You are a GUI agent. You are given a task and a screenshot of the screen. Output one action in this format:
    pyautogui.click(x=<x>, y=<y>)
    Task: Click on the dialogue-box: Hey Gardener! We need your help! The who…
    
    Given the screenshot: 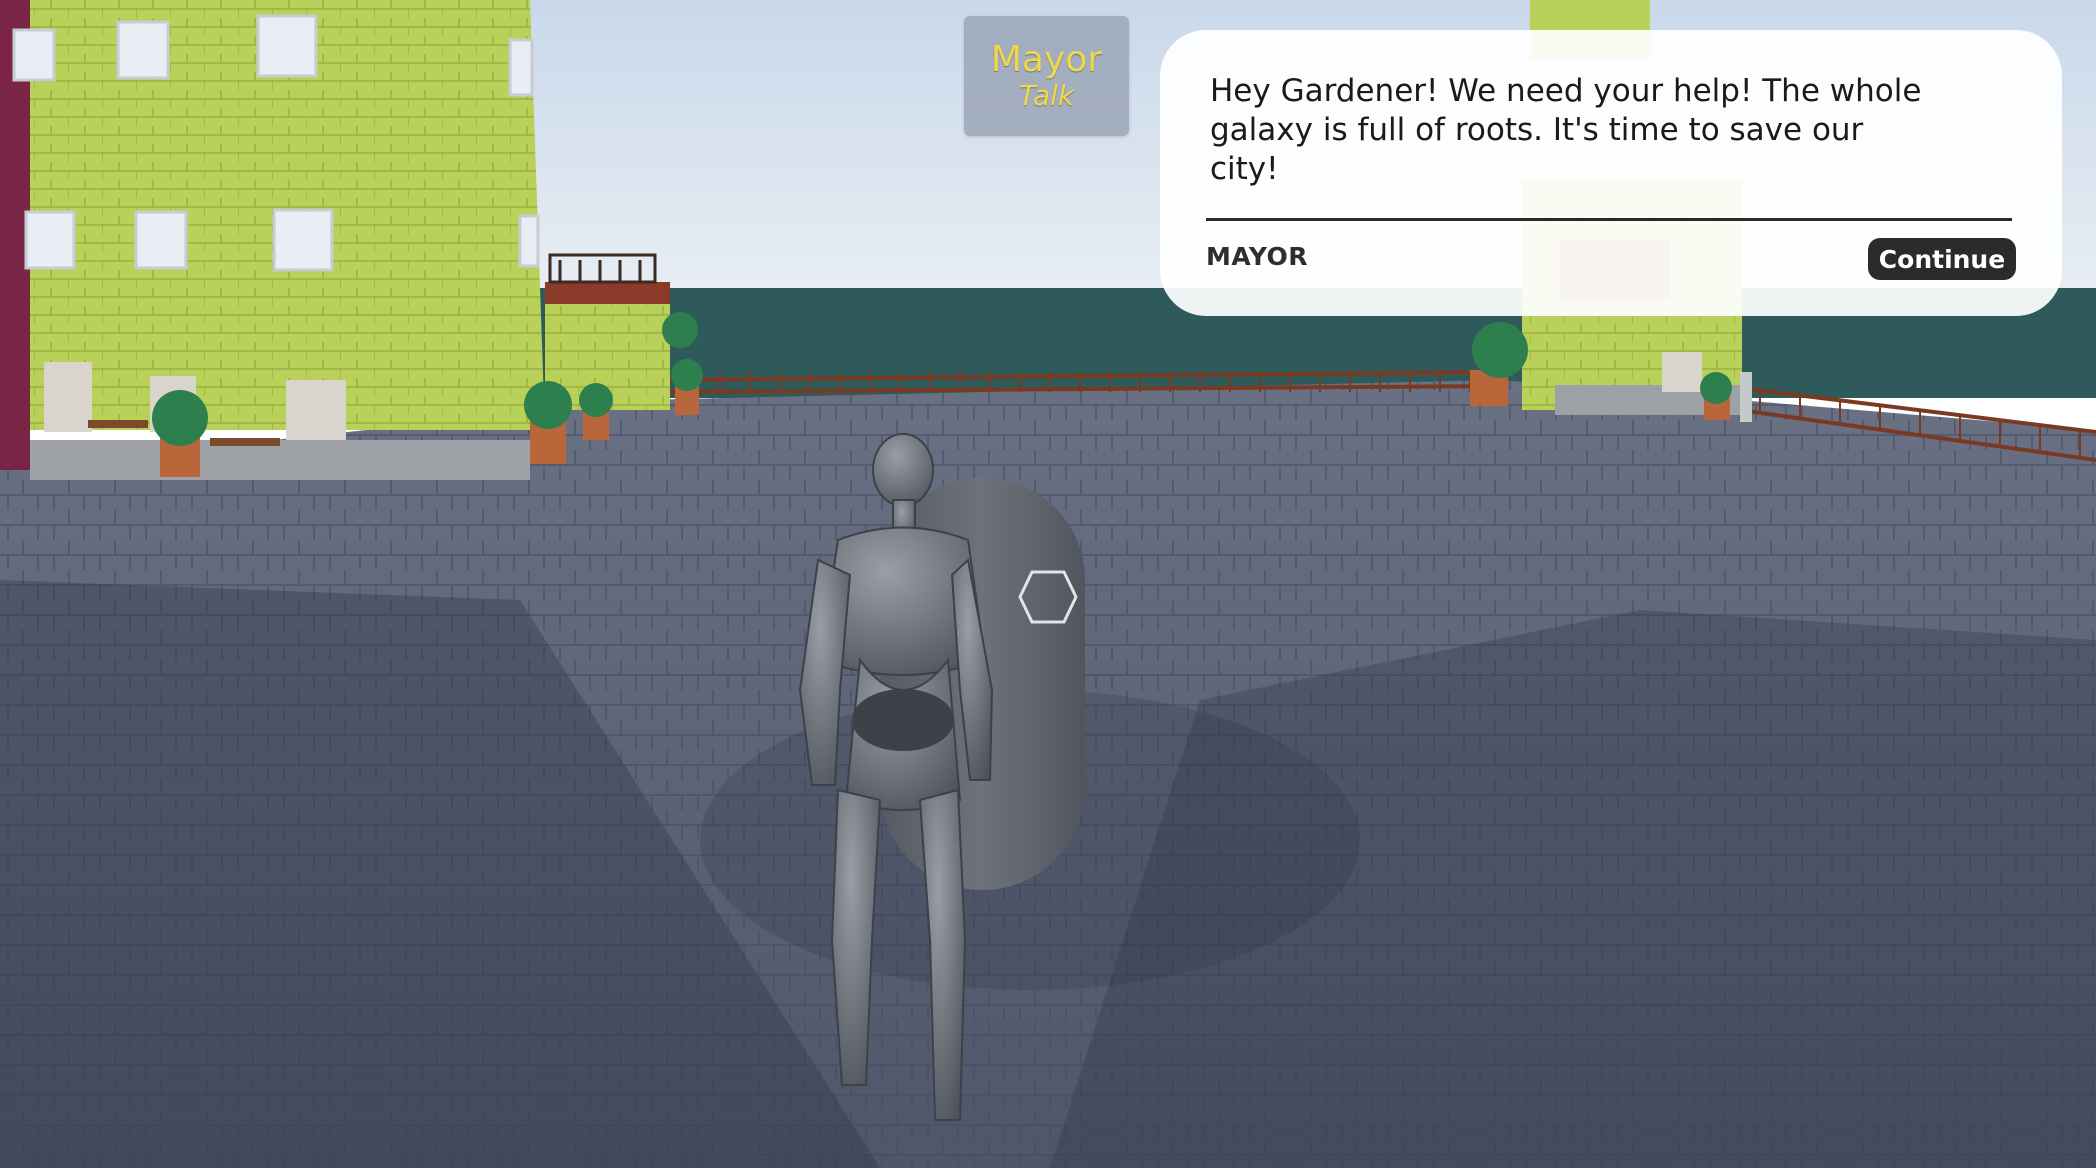 What is the action you would take?
    pyautogui.click(x=1611, y=173)
    